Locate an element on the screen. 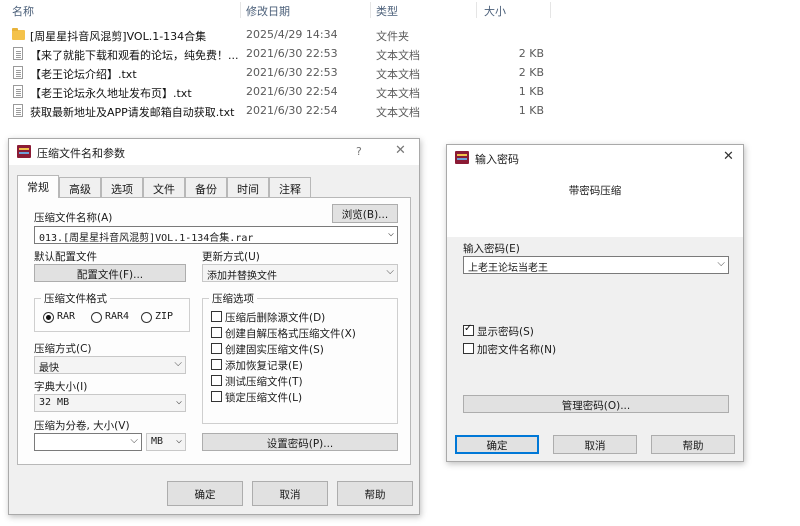 The image size is (800, 526). compression-method-select: 最快 ⌵ is located at coordinates (110, 365).